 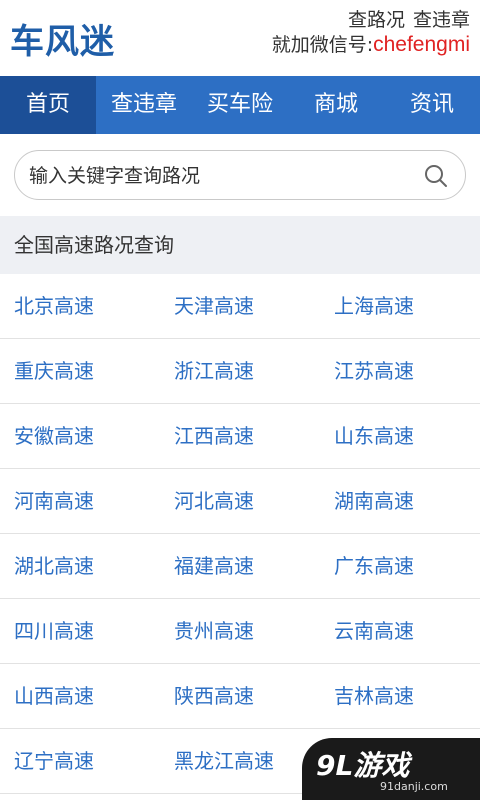 What do you see at coordinates (421, 44) in the screenshot?
I see `wechat-id: chefengmi` at bounding box center [421, 44].